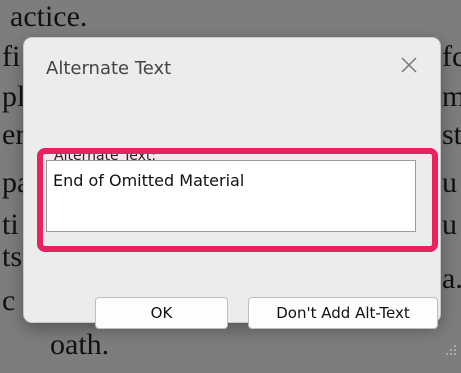  Describe the element at coordinates (12, 256) in the screenshot. I see `document-text-fragment: ts` at that location.